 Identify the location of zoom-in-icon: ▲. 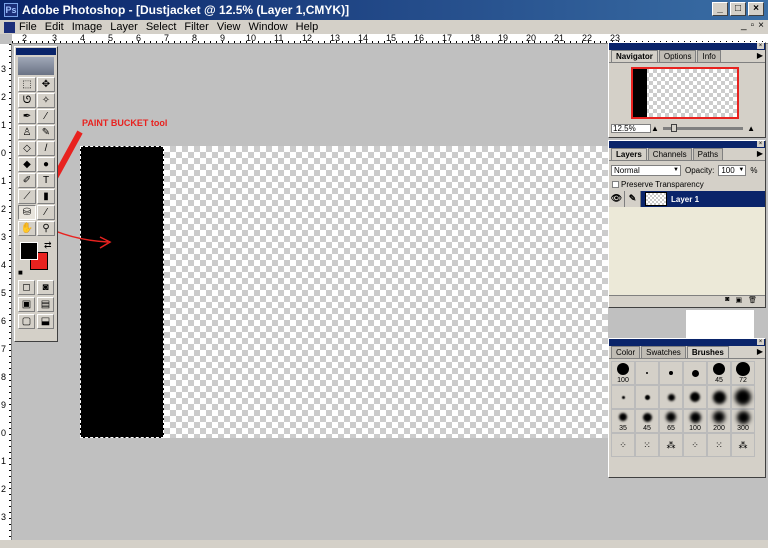
(751, 128).